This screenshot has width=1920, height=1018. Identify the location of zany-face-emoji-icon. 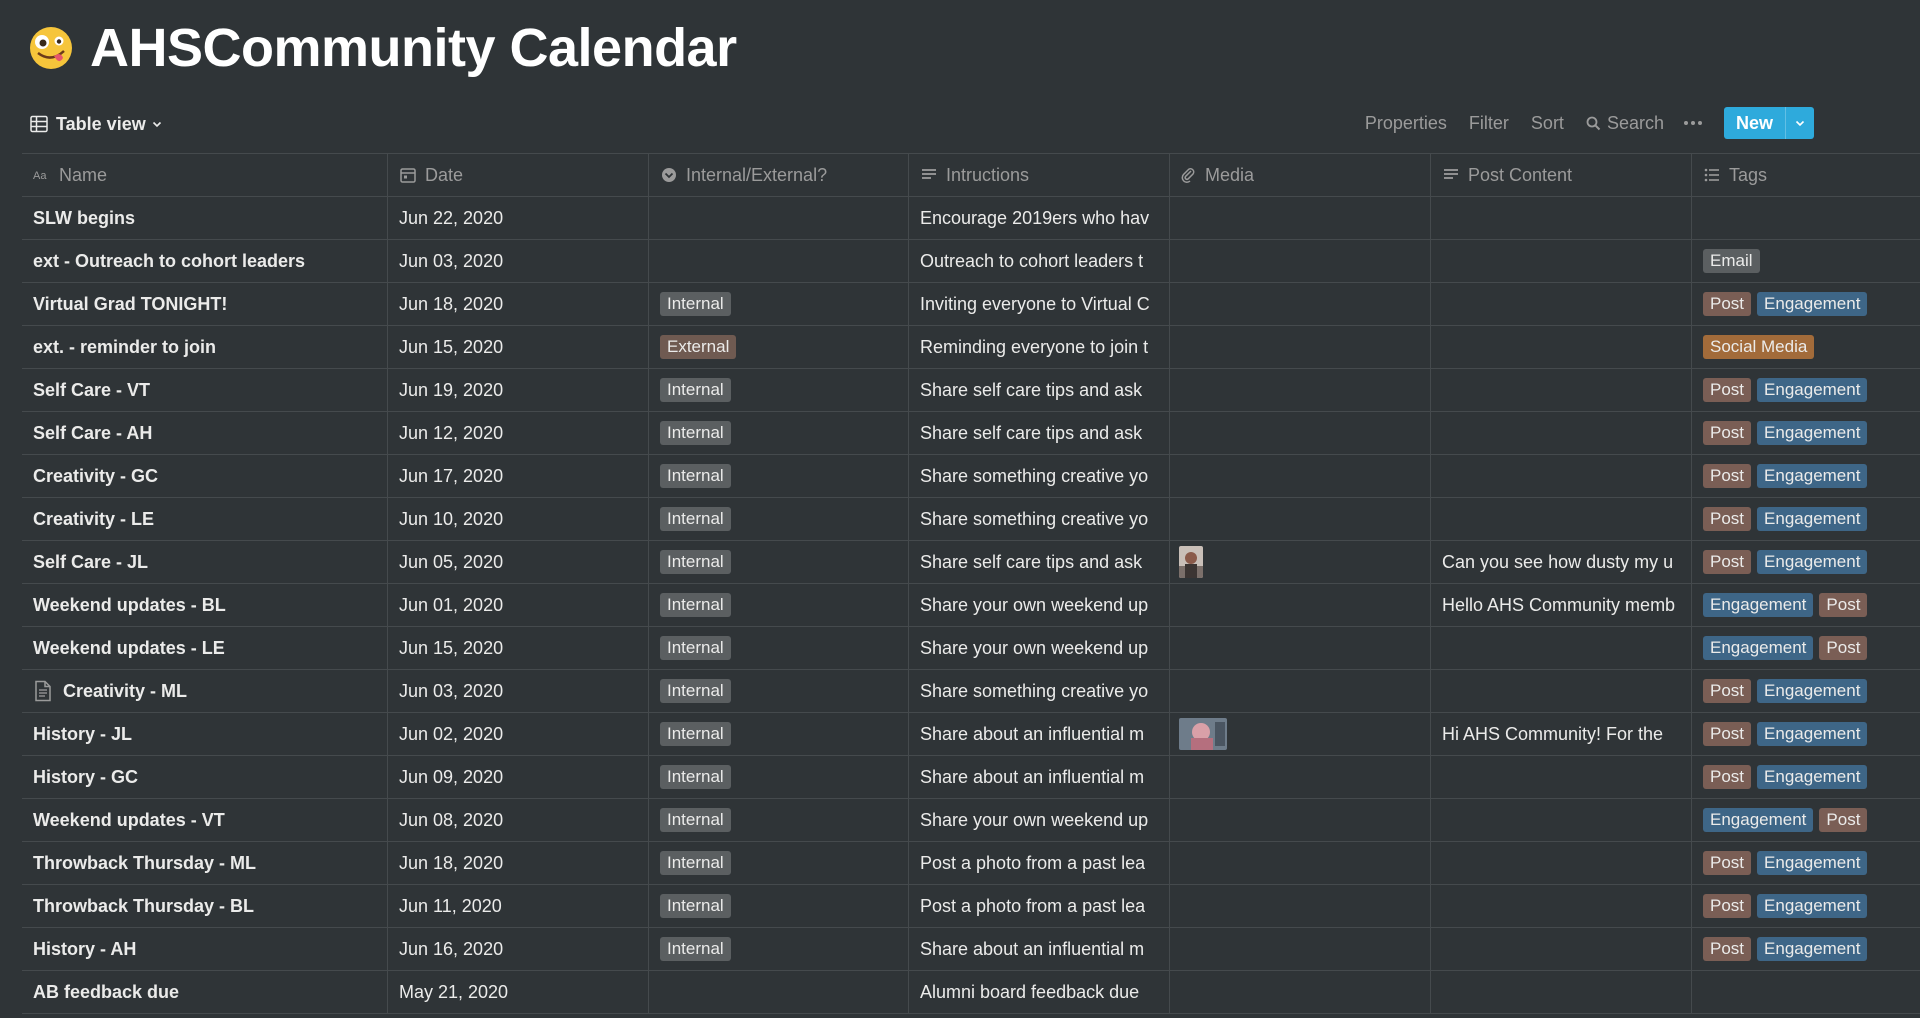
(51, 48).